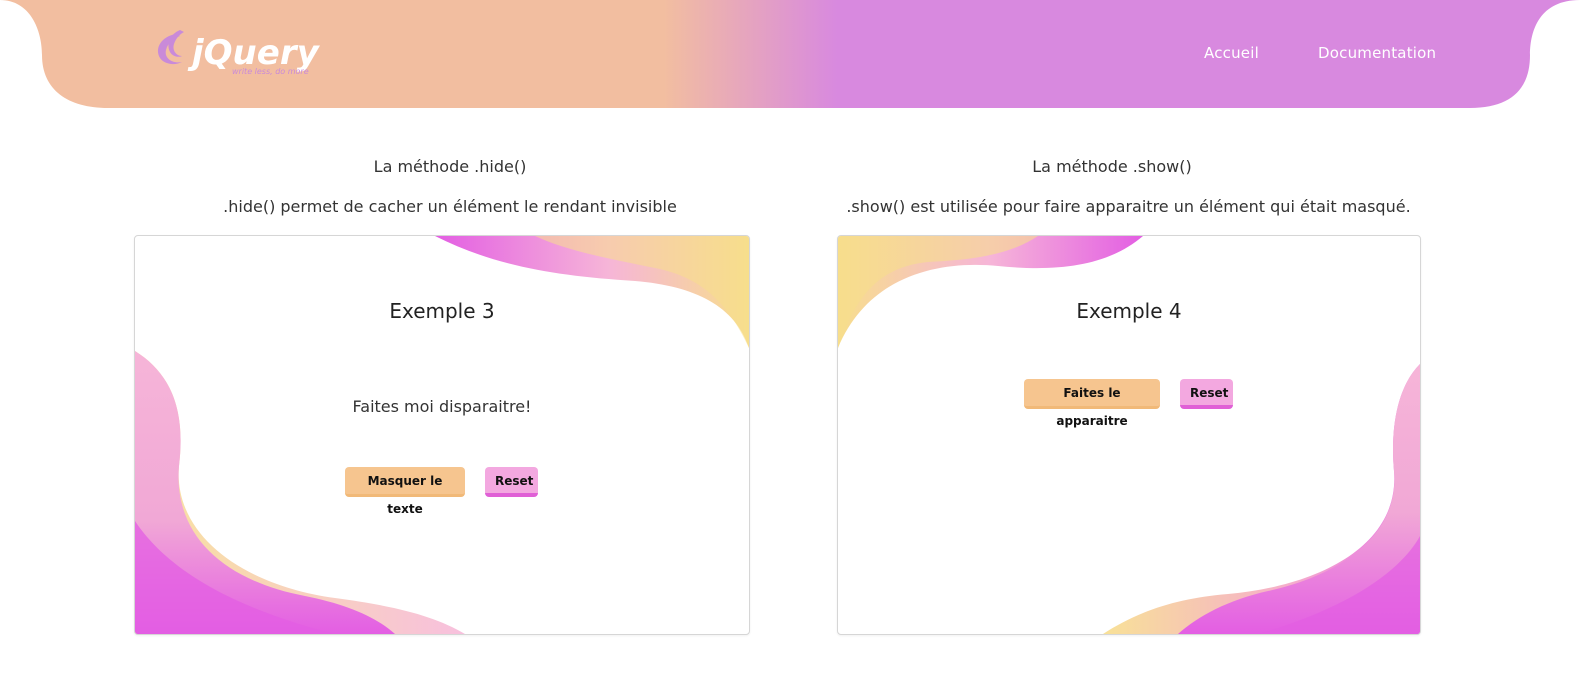 This screenshot has height=688, width=1580. I want to click on section-title-show: La méthode .show(), so click(1112, 166).